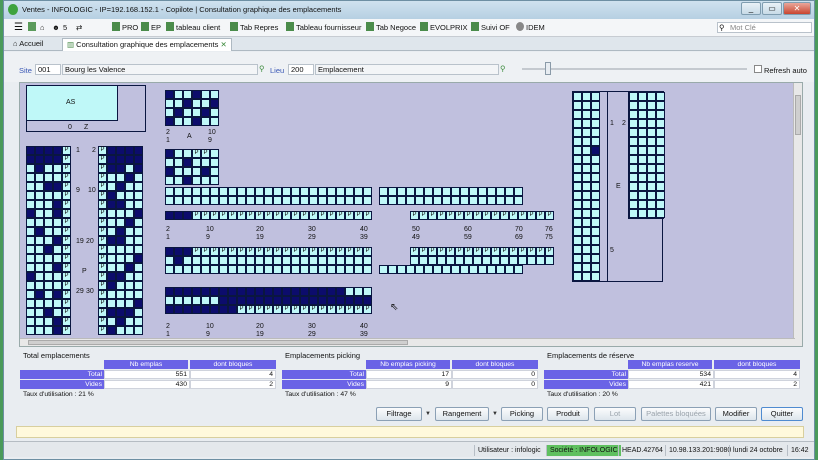 The image size is (818, 460). What do you see at coordinates (530, 28) in the screenshot?
I see `toolbar-idem: IDEM` at bounding box center [530, 28].